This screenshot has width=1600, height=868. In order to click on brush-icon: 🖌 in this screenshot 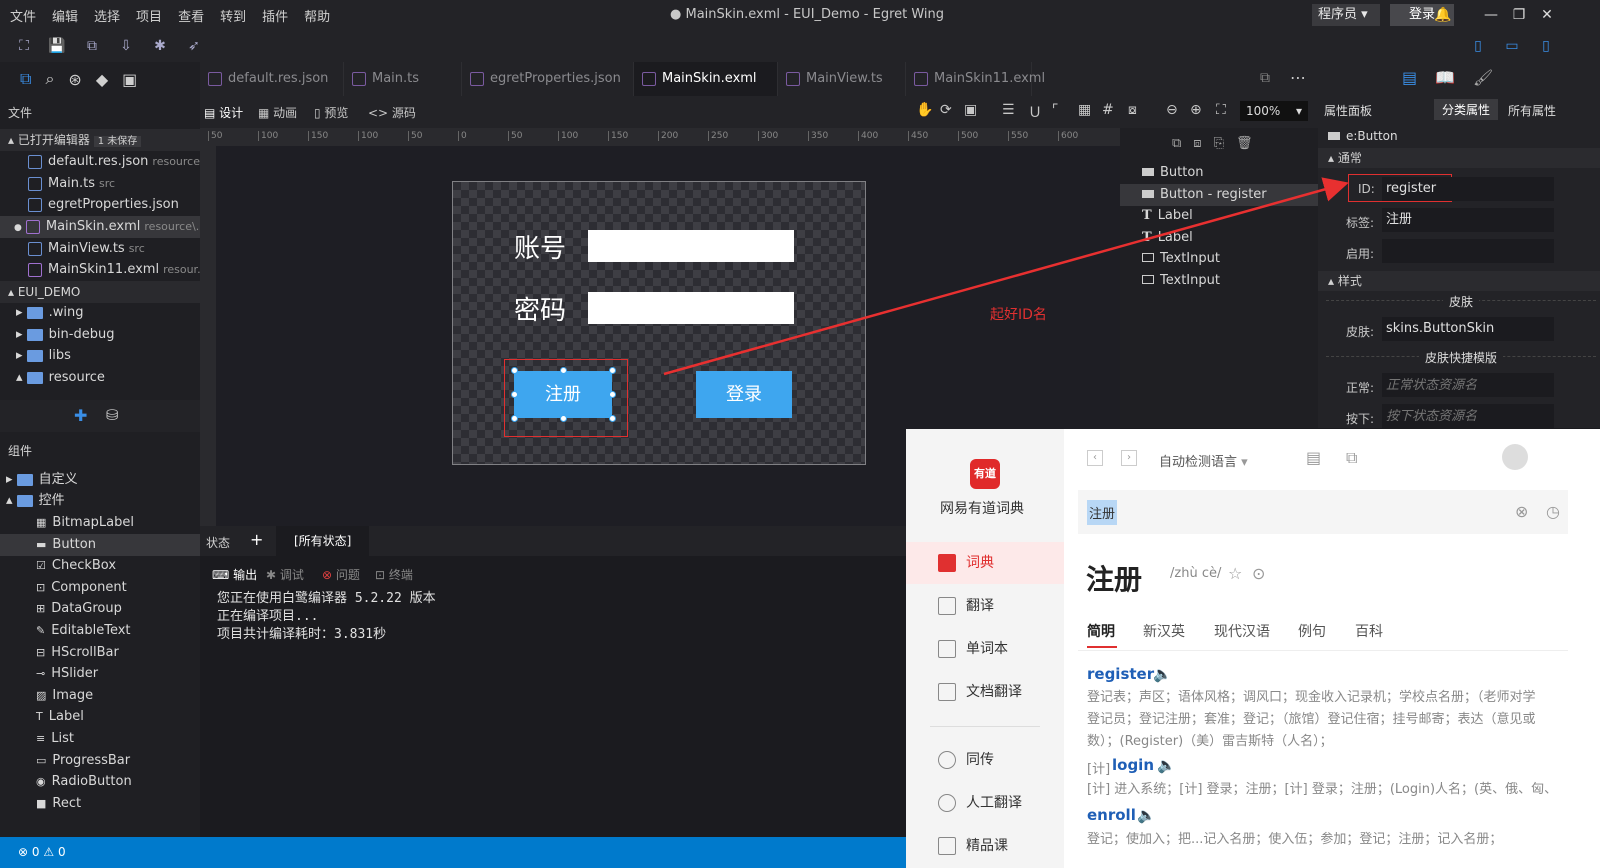, I will do `click(1483, 77)`.